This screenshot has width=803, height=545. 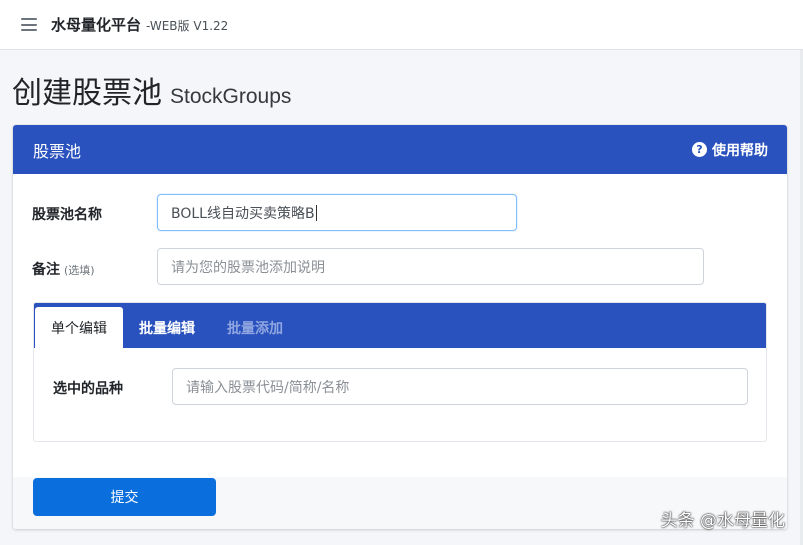 I want to click on stock-search-input: 请输入股票代码/简称/名称, so click(x=460, y=386).